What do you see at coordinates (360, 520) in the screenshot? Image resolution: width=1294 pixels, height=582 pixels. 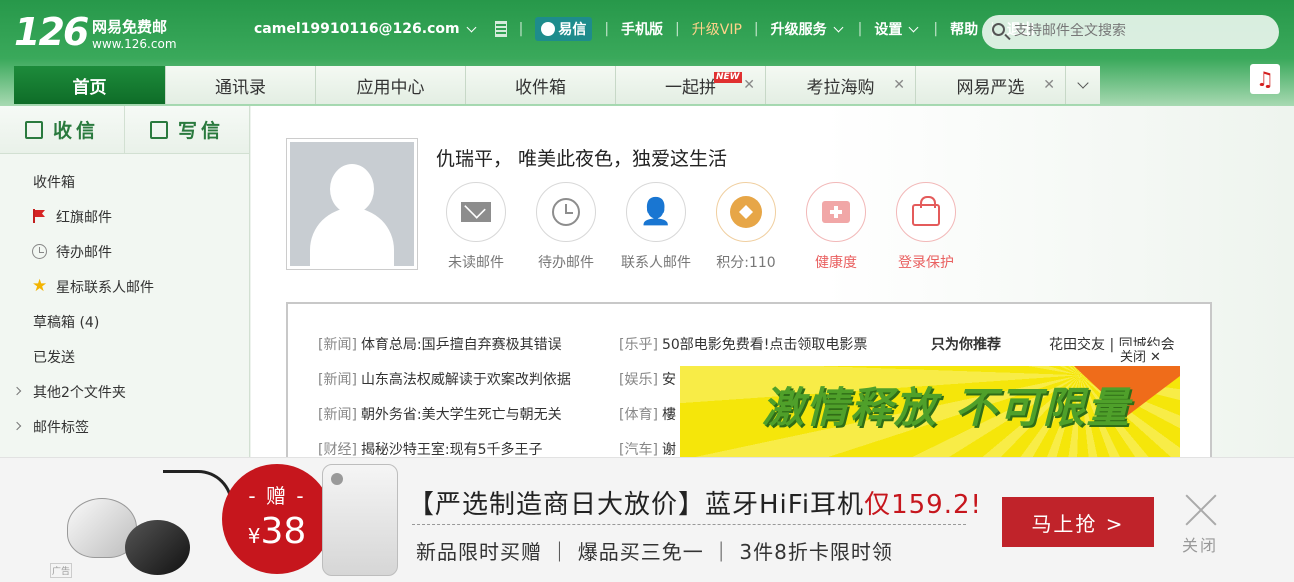 I see `phone-image` at bounding box center [360, 520].